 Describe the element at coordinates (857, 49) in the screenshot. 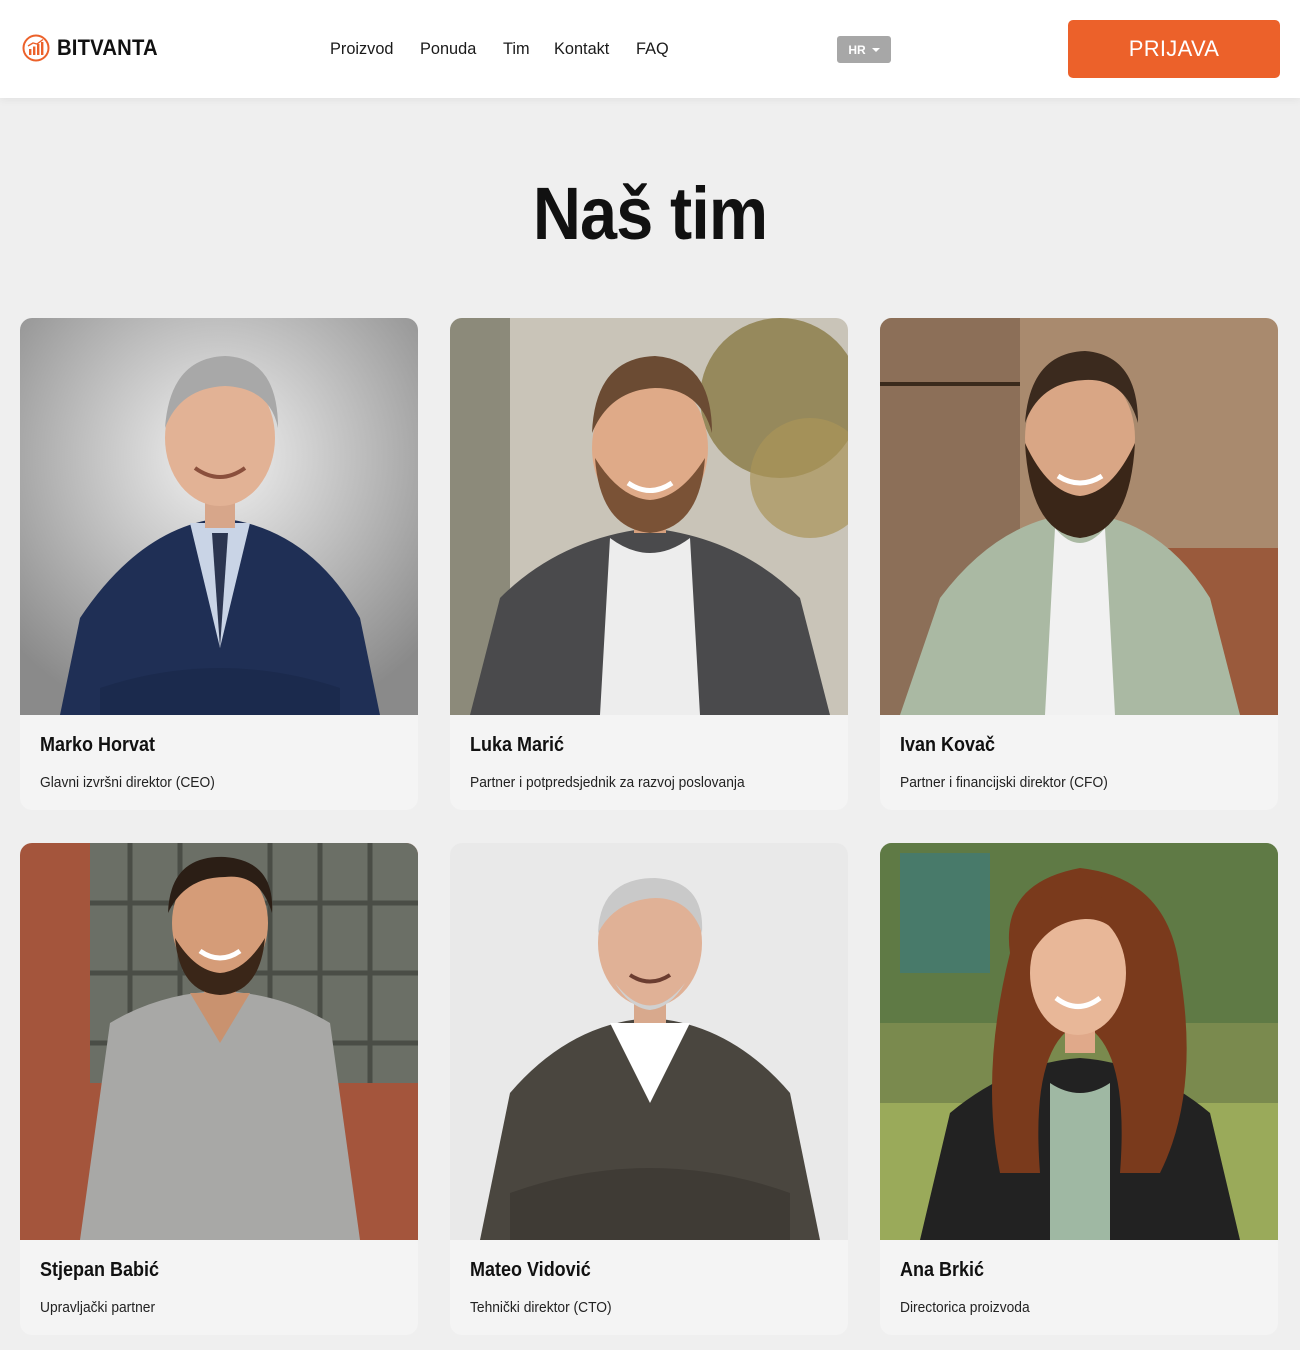

I see `language-label: HR` at that location.